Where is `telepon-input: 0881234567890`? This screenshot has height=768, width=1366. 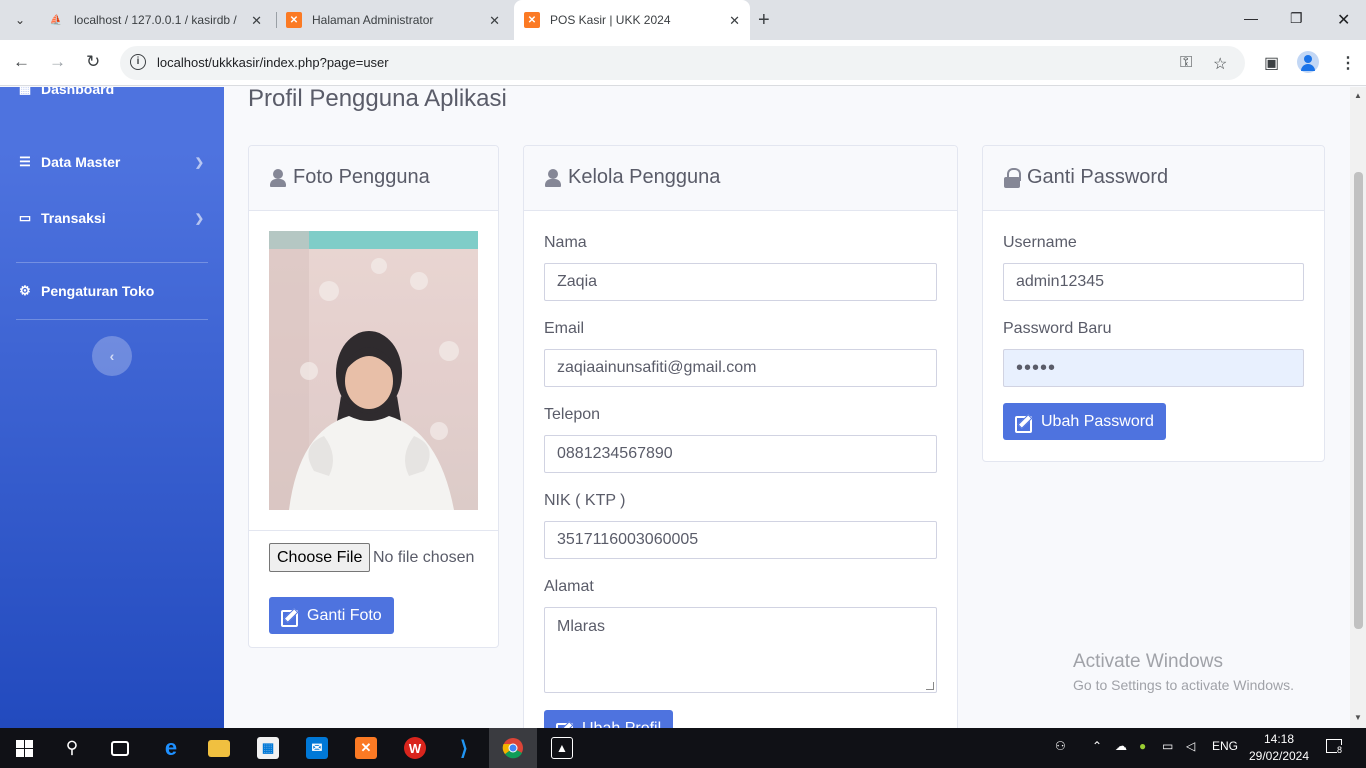
telepon-input: 0881234567890 is located at coordinates (740, 454).